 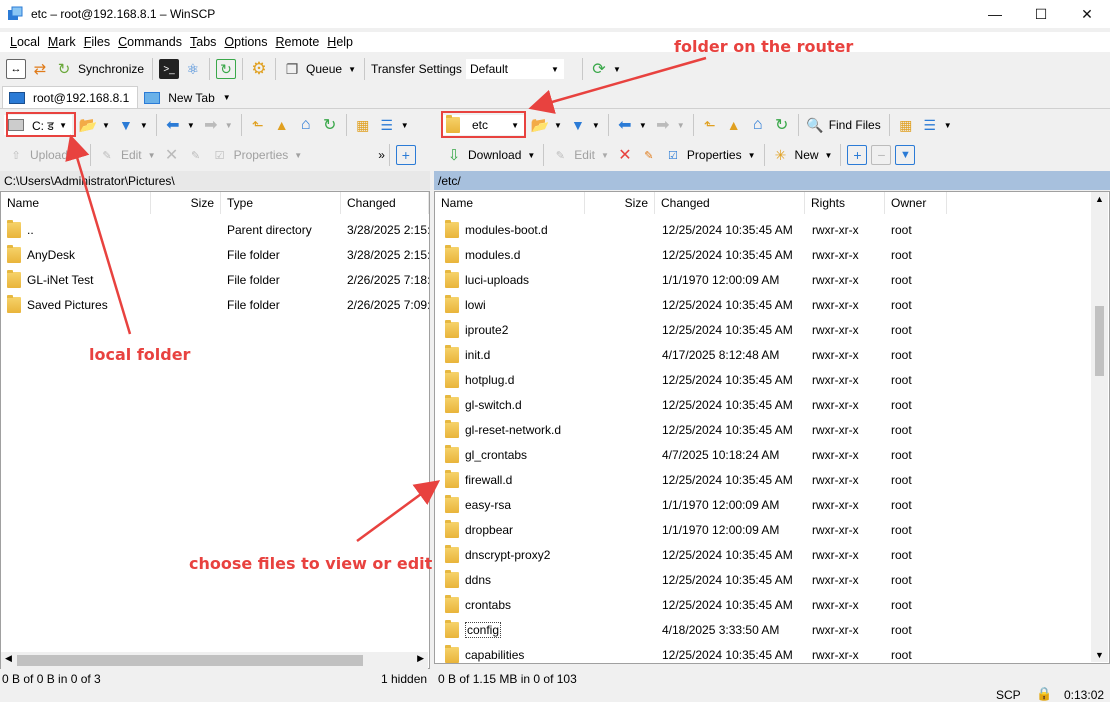 What do you see at coordinates (98, 234) in the screenshot?
I see `arrow-local` at bounding box center [98, 234].